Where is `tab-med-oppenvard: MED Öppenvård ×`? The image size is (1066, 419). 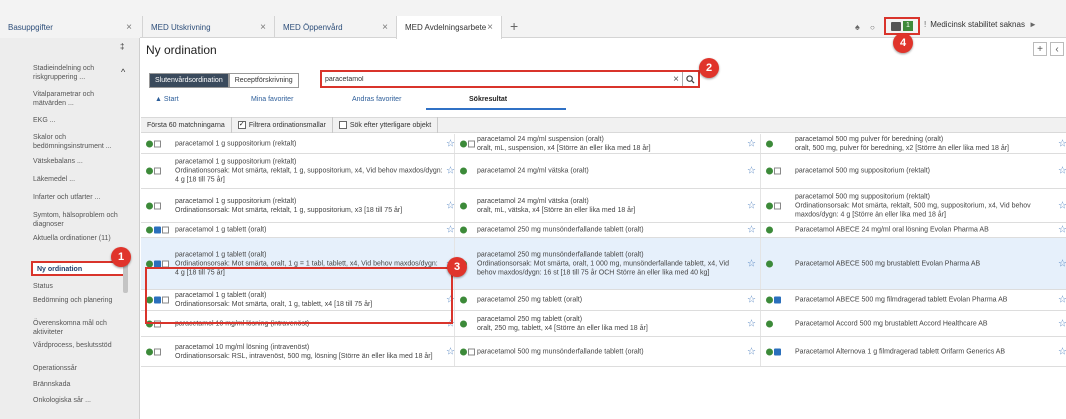 tab-med-oppenvard: MED Öppenvård × is located at coordinates (335, 27).